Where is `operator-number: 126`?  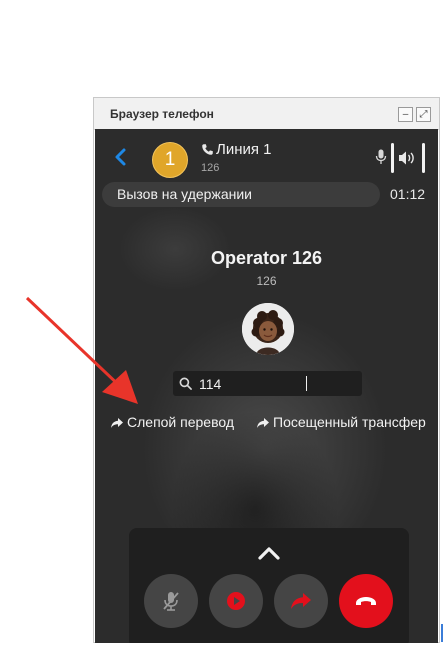
operator-number: 126 is located at coordinates (266, 281).